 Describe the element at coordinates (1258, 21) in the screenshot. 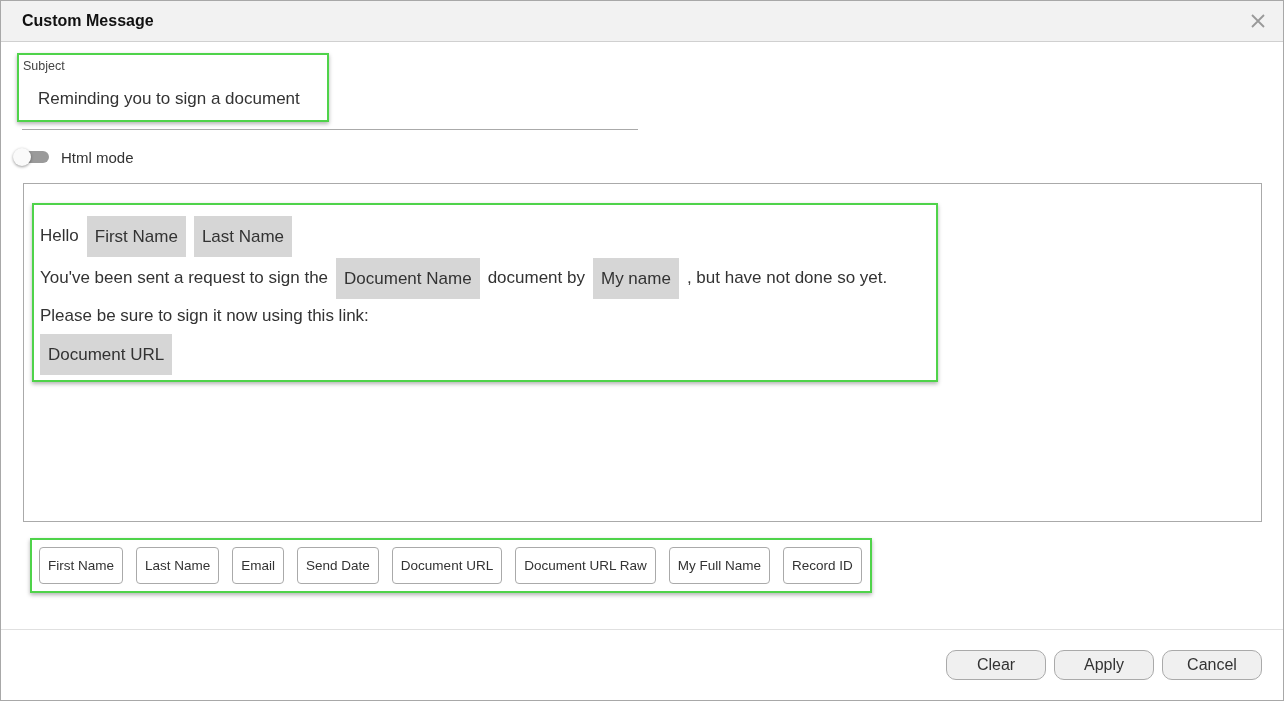

I see `close-icon` at that location.